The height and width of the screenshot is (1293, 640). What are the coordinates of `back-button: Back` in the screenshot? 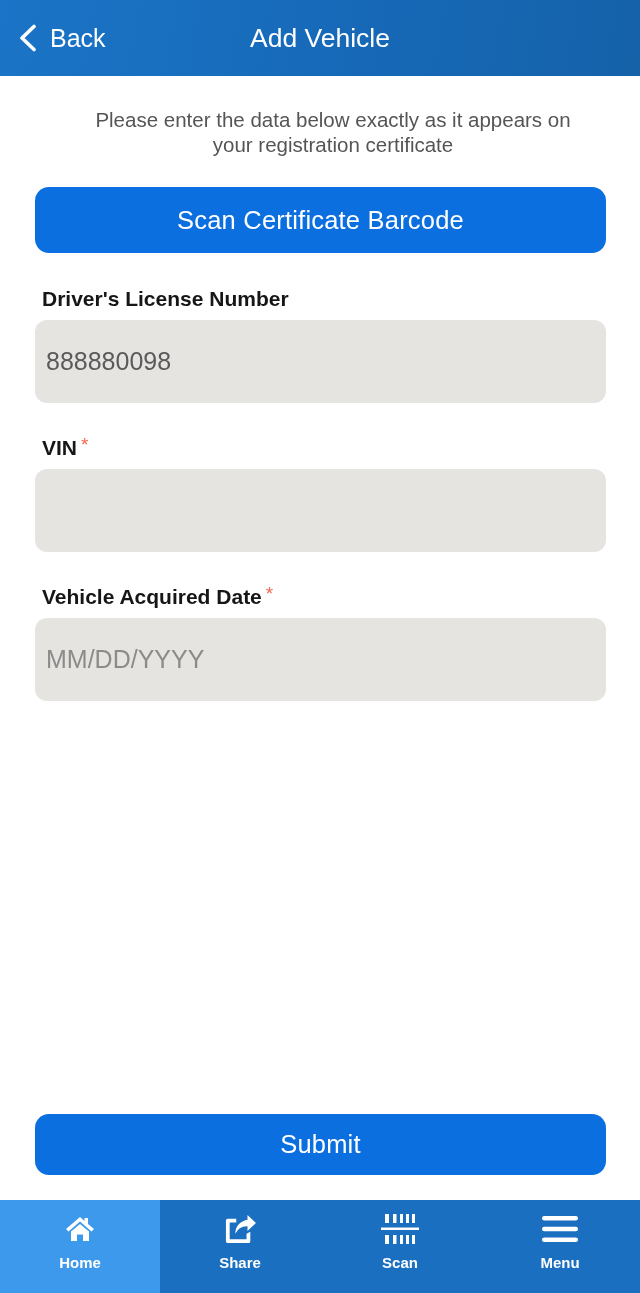 It's located at (53, 38).